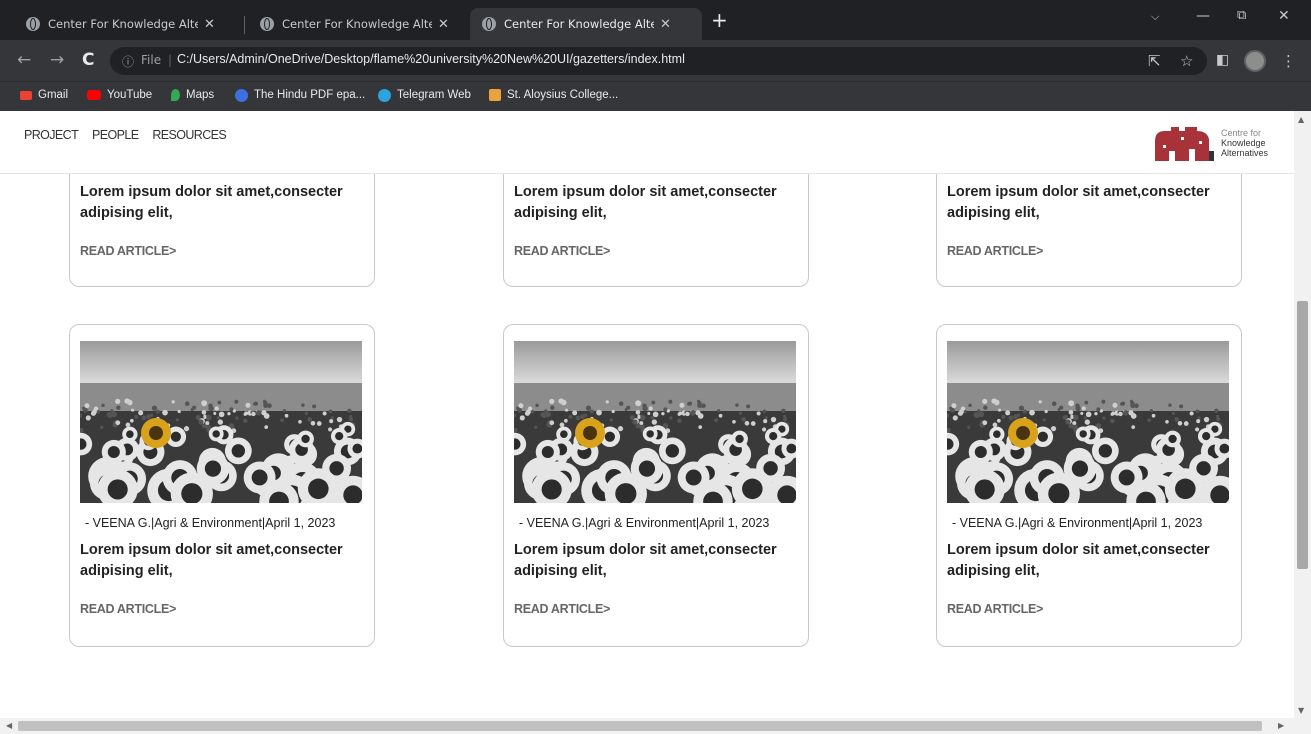  I want to click on new-tab-button: +, so click(719, 20).